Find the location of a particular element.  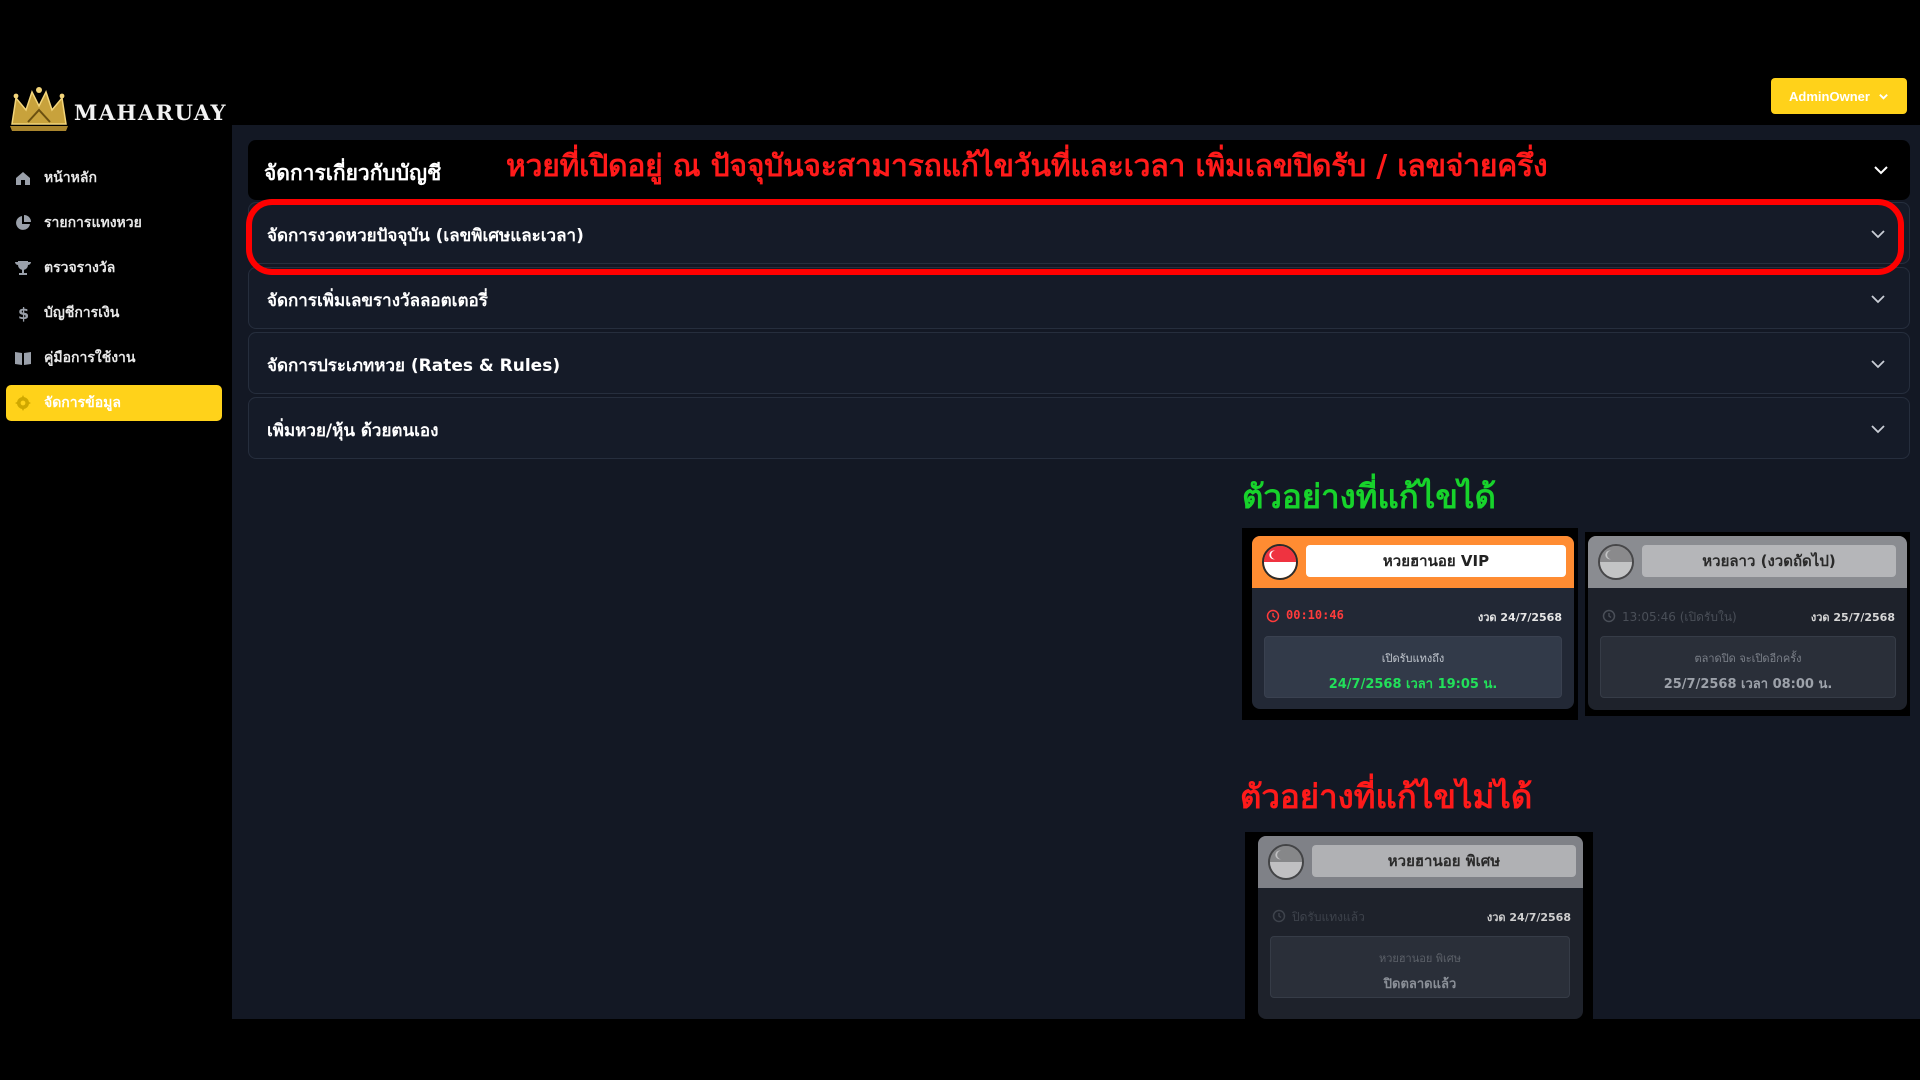

accordion-row-label: จัดการประเภทหวย (Rates & Rules) is located at coordinates (414, 366).